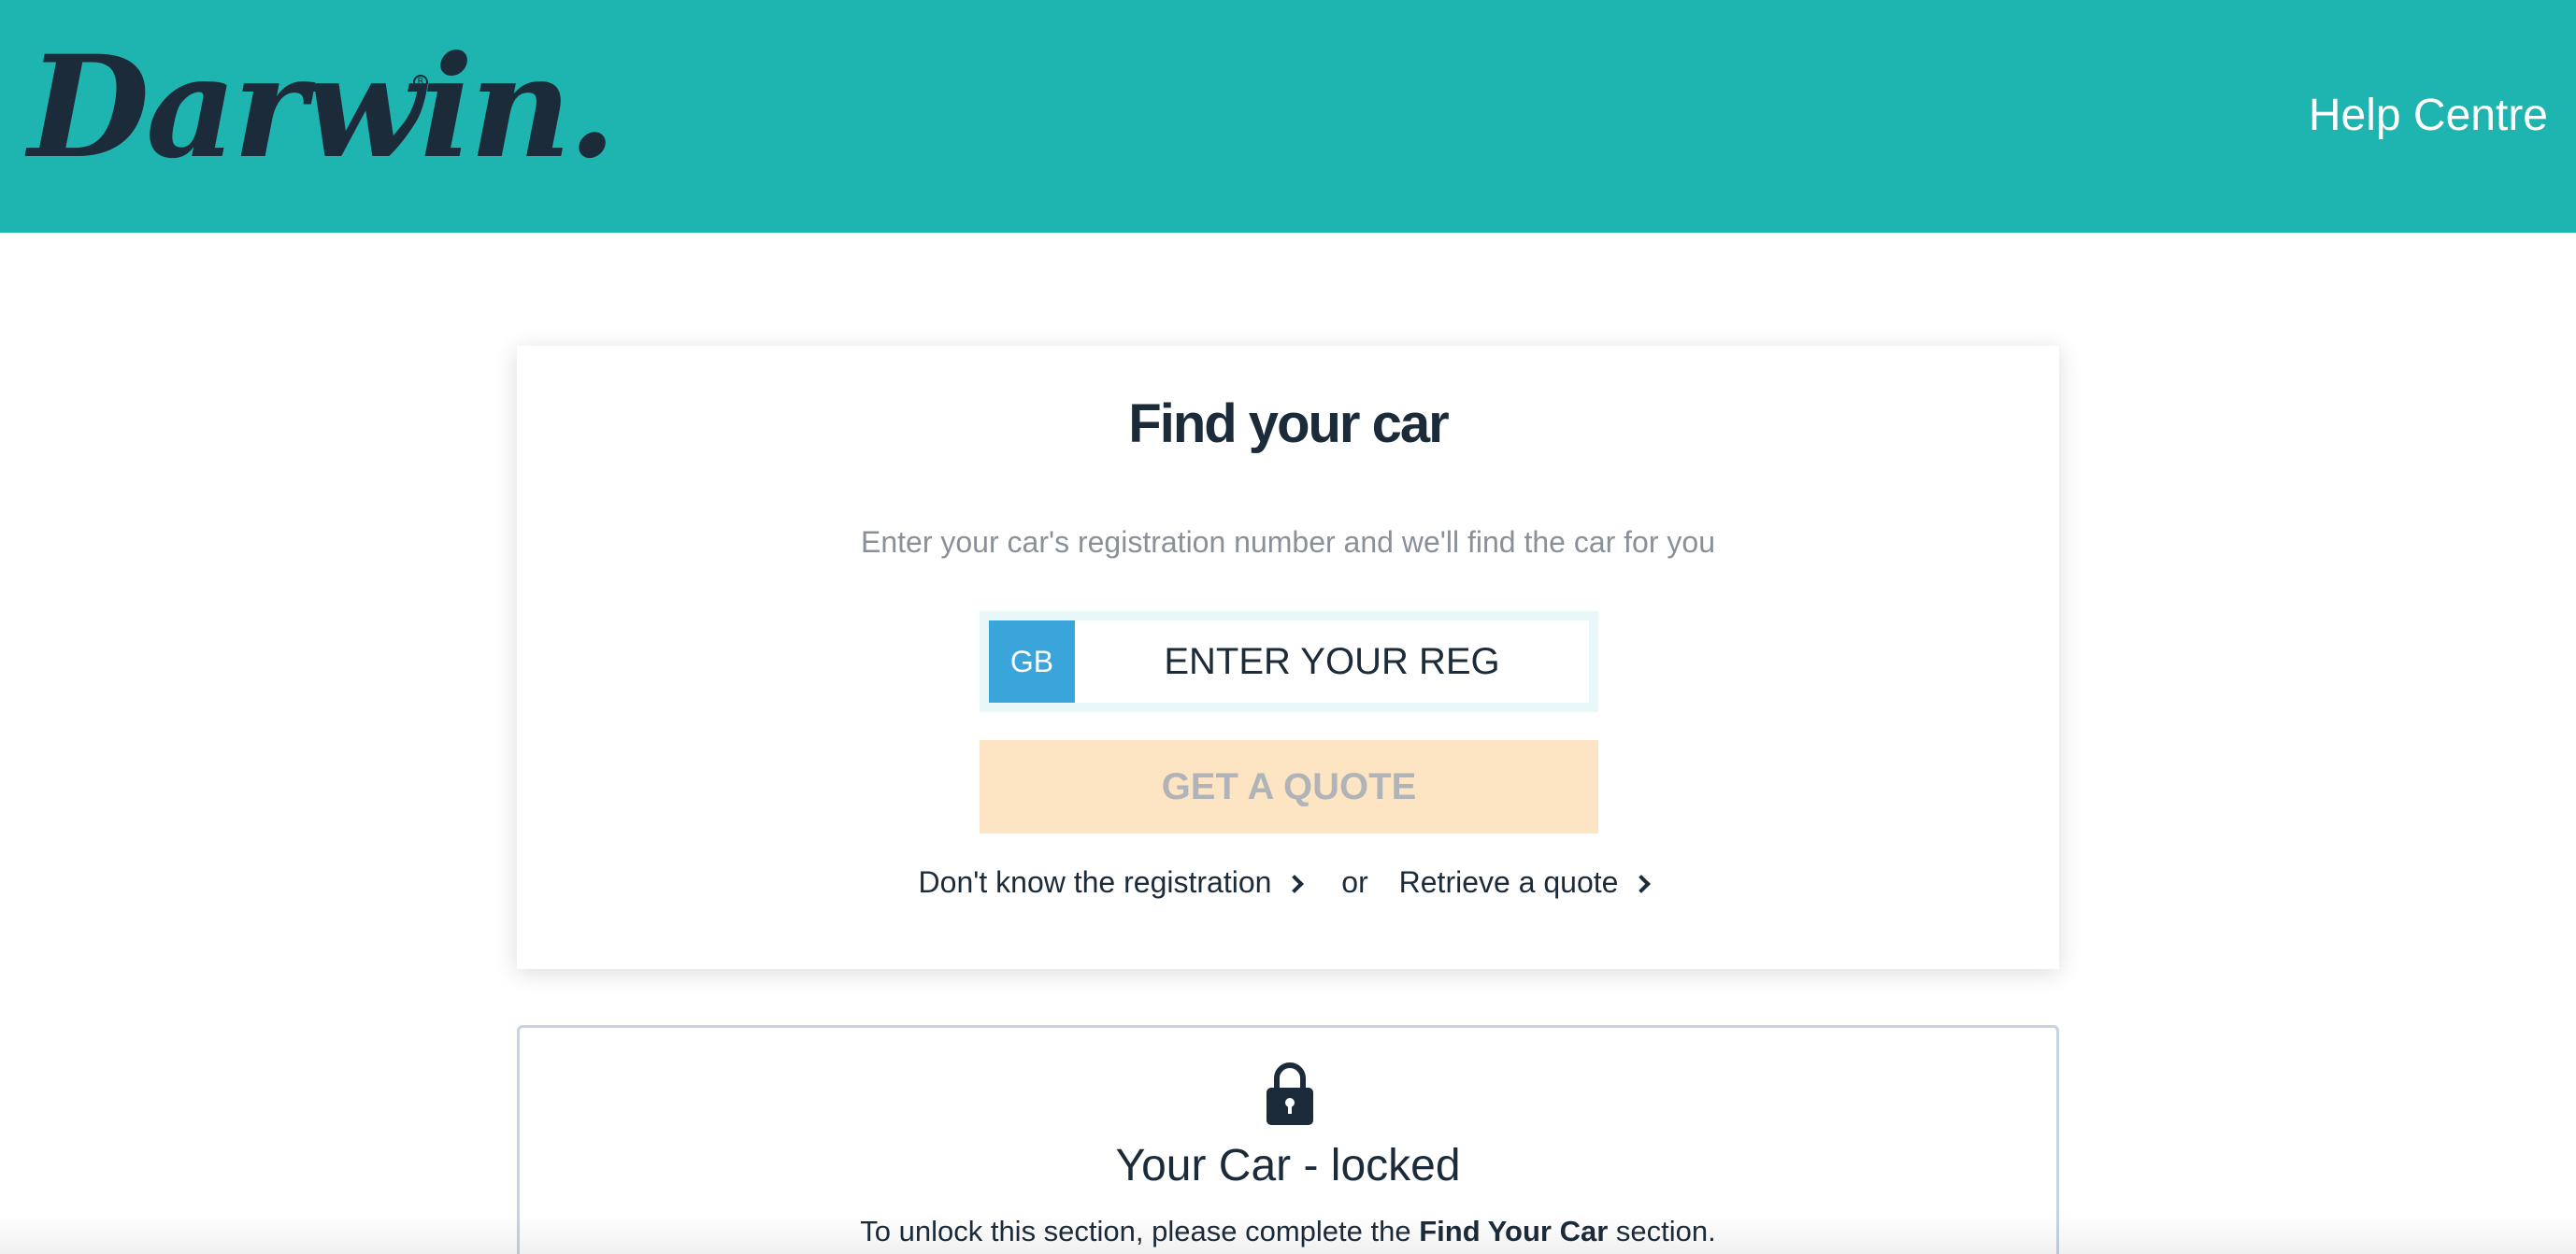 This screenshot has height=1254, width=2576. I want to click on dont-know-registration-link: Don't know the registration, so click(1115, 882).